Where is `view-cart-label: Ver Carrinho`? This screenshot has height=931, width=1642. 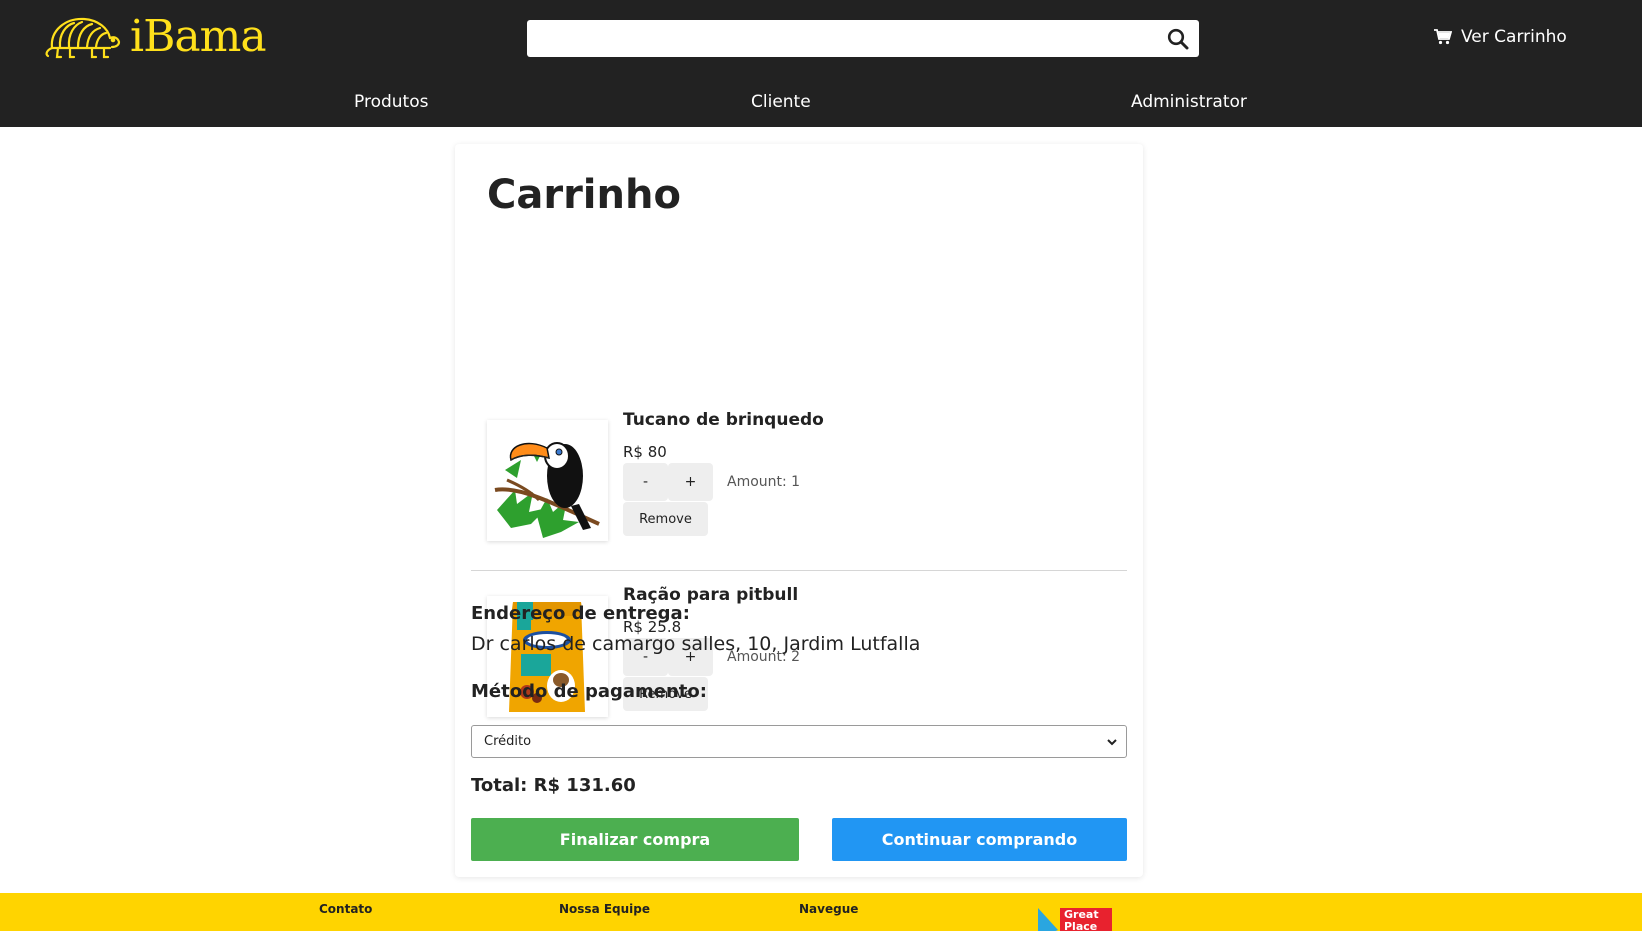 view-cart-label: Ver Carrinho is located at coordinates (1514, 37).